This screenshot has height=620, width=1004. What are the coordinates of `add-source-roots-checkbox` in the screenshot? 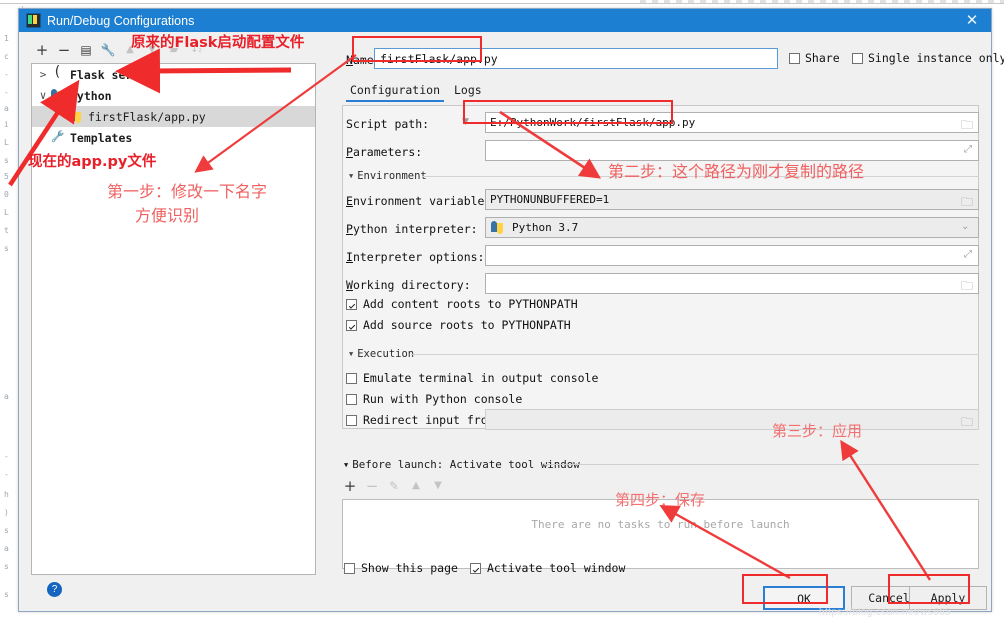 It's located at (351, 325).